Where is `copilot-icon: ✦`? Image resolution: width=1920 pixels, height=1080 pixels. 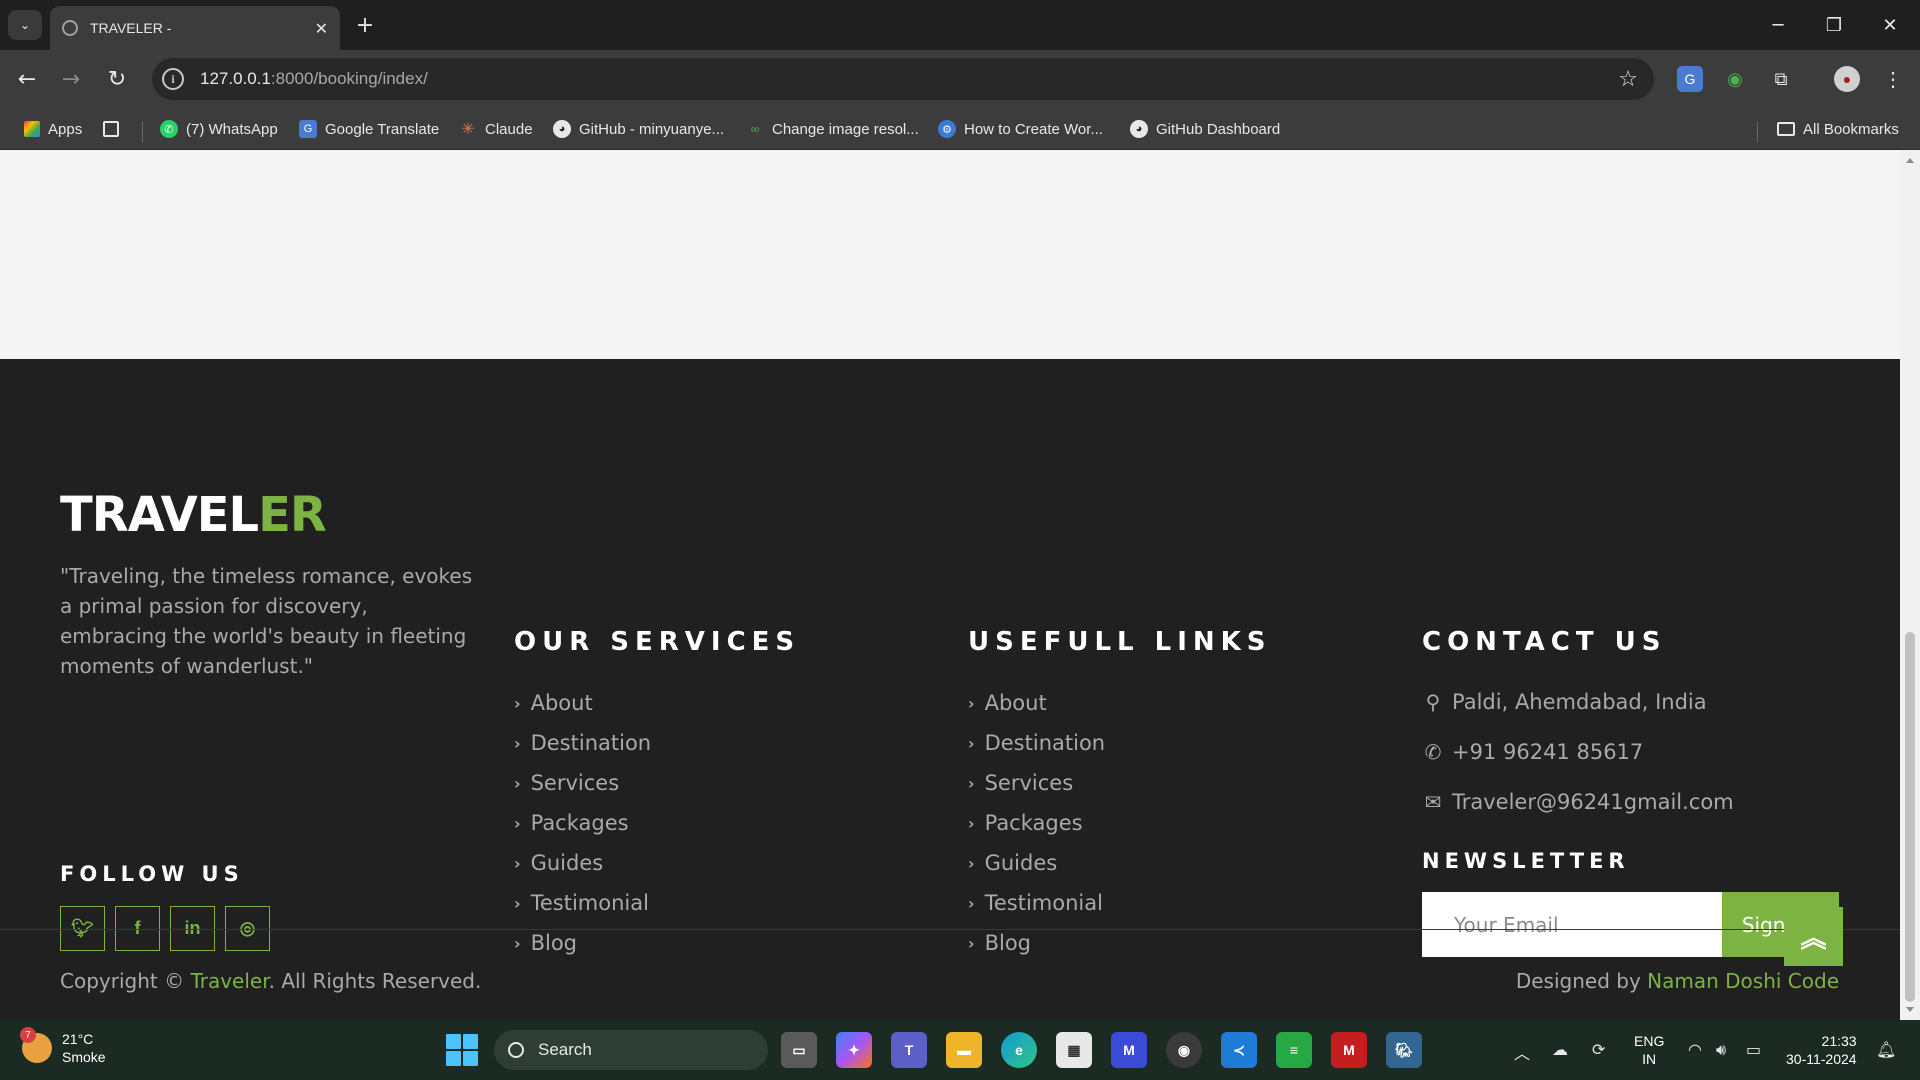
copilot-icon: ✦ is located at coordinates (854, 1050).